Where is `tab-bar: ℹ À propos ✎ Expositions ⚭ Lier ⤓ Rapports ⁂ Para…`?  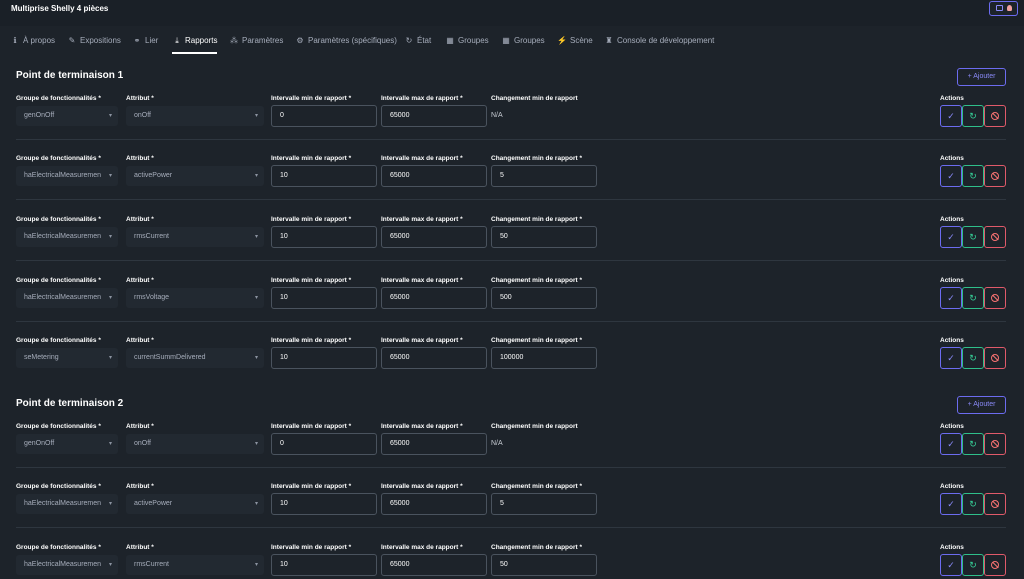 tab-bar: ℹ À propos ✎ Expositions ⚭ Lier ⤓ Rapports ⁂ Para… is located at coordinates (512, 42).